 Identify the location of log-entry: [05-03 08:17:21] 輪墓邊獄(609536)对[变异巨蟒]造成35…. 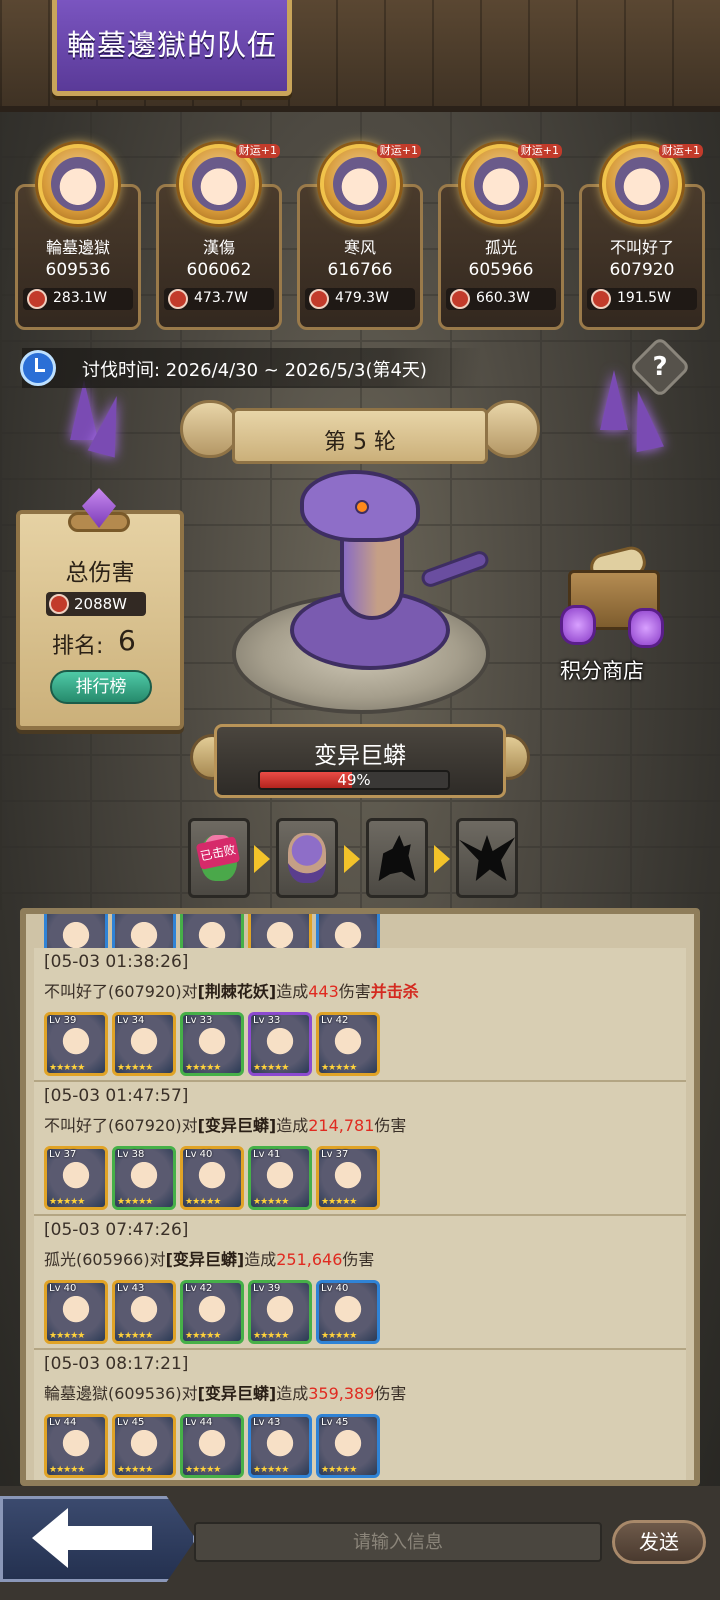
(360, 1415).